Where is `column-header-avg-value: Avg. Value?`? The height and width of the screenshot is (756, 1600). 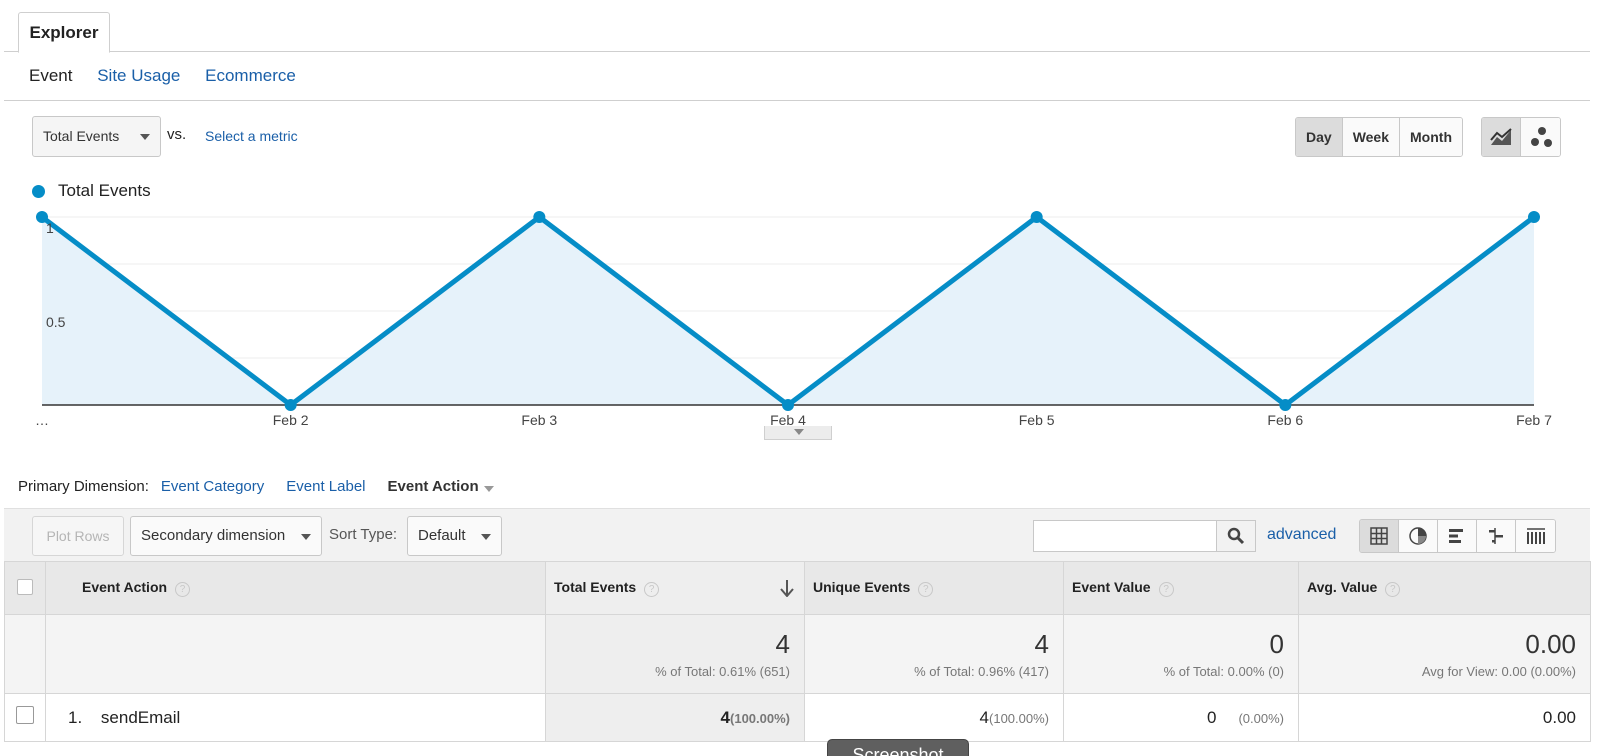
column-header-avg-value: Avg. Value? is located at coordinates (1444, 588).